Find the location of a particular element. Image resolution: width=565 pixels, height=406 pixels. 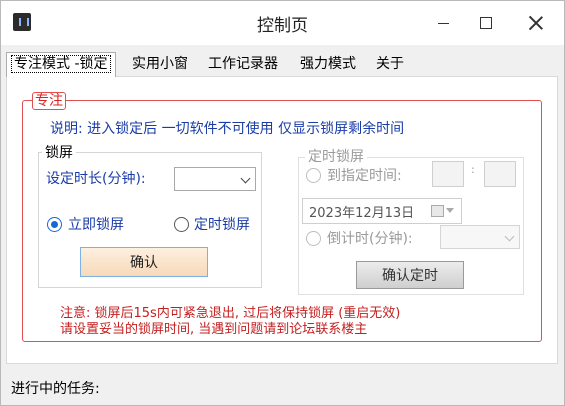

timer-group-title: 定时锁屏 is located at coordinates (336, 156).